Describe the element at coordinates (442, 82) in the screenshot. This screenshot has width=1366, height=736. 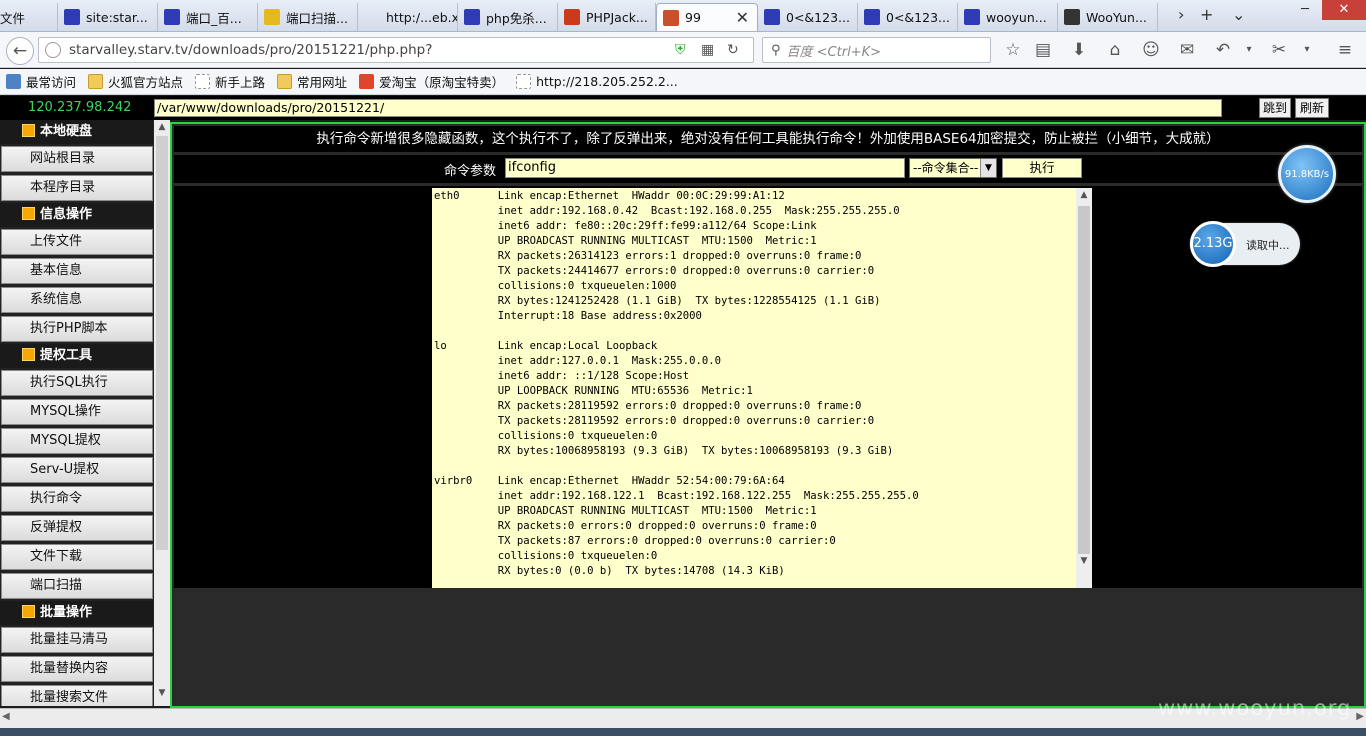
I see `bookmark-label: 爱淘宝（原淘宝特卖）` at that location.